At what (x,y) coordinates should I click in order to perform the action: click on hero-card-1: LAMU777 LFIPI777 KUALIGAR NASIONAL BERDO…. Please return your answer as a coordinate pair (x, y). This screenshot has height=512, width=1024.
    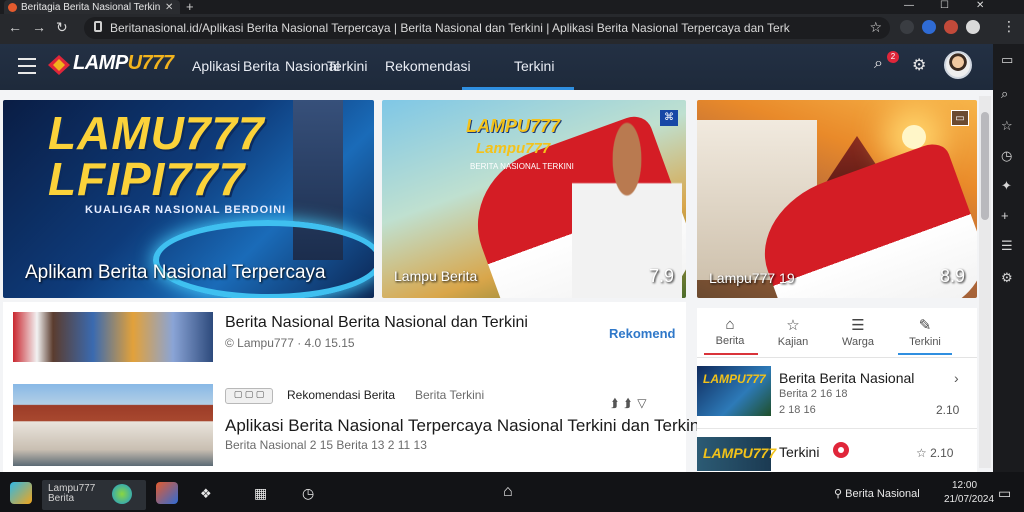
    Looking at the image, I should click on (188, 199).